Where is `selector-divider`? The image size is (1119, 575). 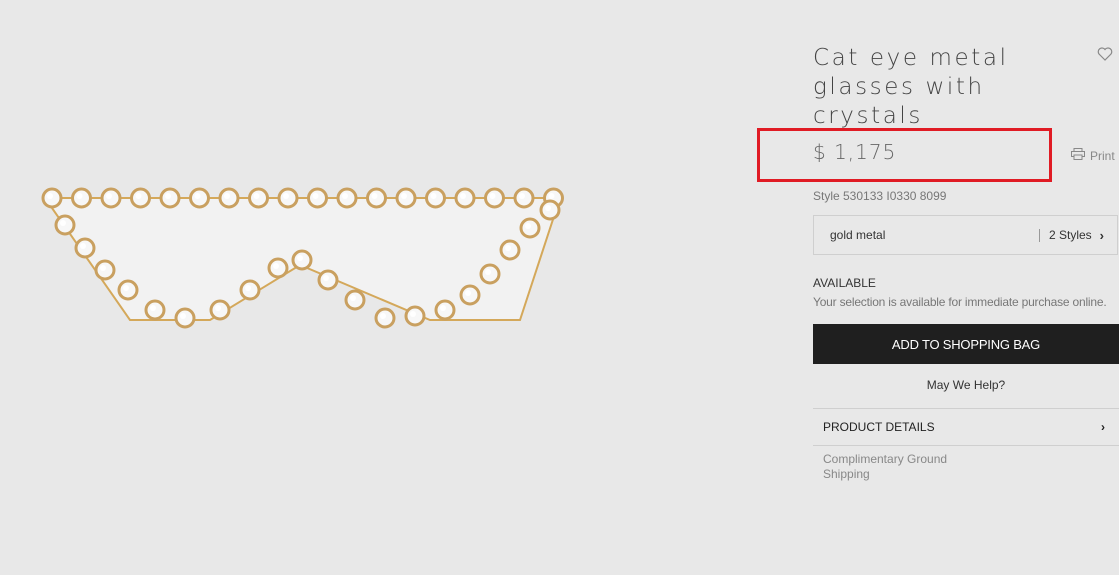 selector-divider is located at coordinates (1039, 235).